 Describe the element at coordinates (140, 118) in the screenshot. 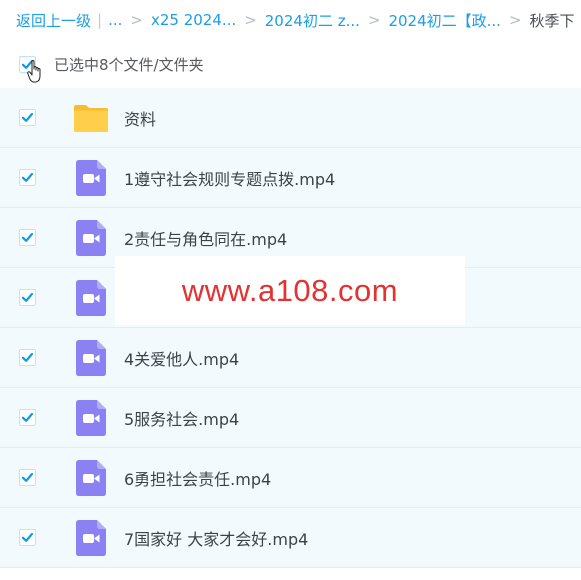

I see `file-name: 资料` at that location.